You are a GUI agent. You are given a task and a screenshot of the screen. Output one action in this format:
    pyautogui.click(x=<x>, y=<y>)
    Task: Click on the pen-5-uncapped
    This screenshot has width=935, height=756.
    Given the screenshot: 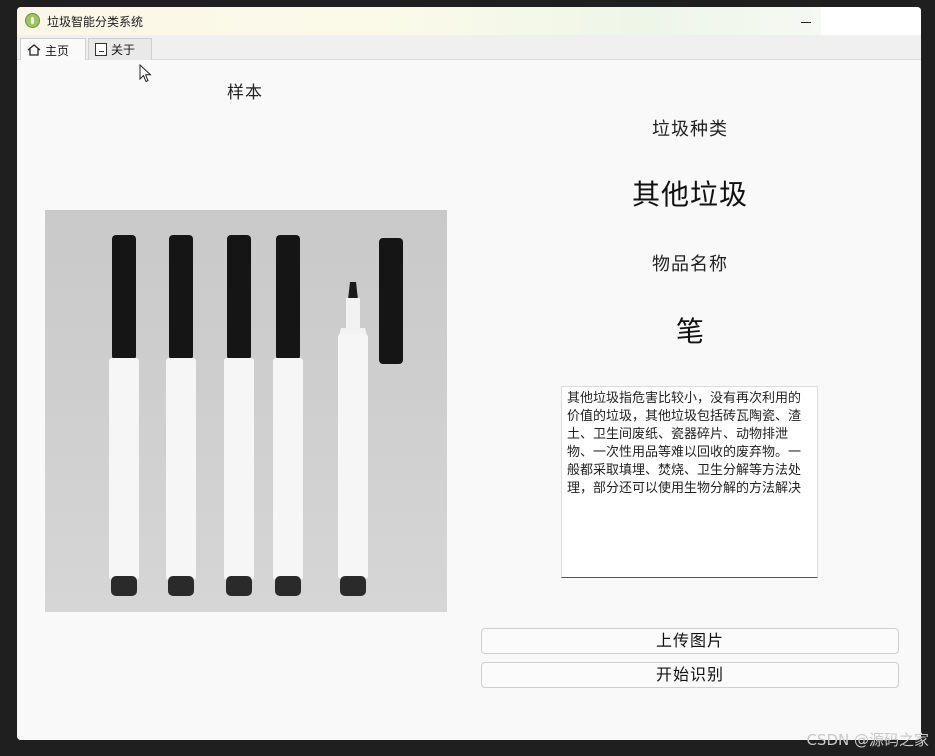 What is the action you would take?
    pyautogui.click(x=353, y=439)
    